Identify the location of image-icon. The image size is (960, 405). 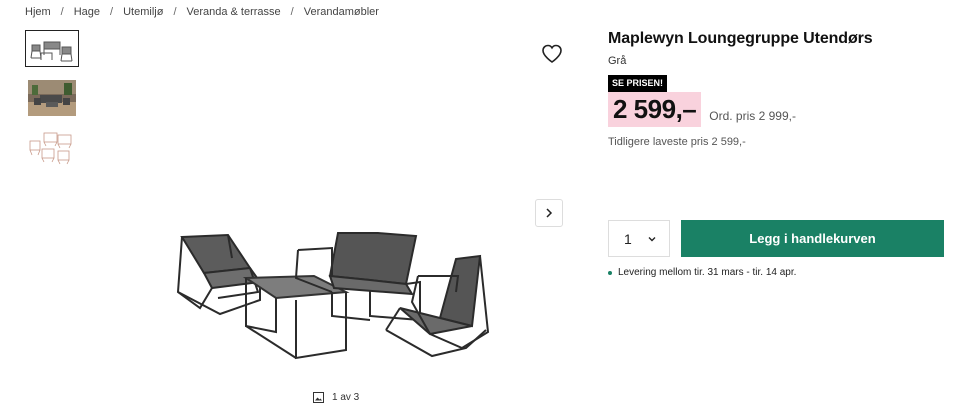
(318, 397).